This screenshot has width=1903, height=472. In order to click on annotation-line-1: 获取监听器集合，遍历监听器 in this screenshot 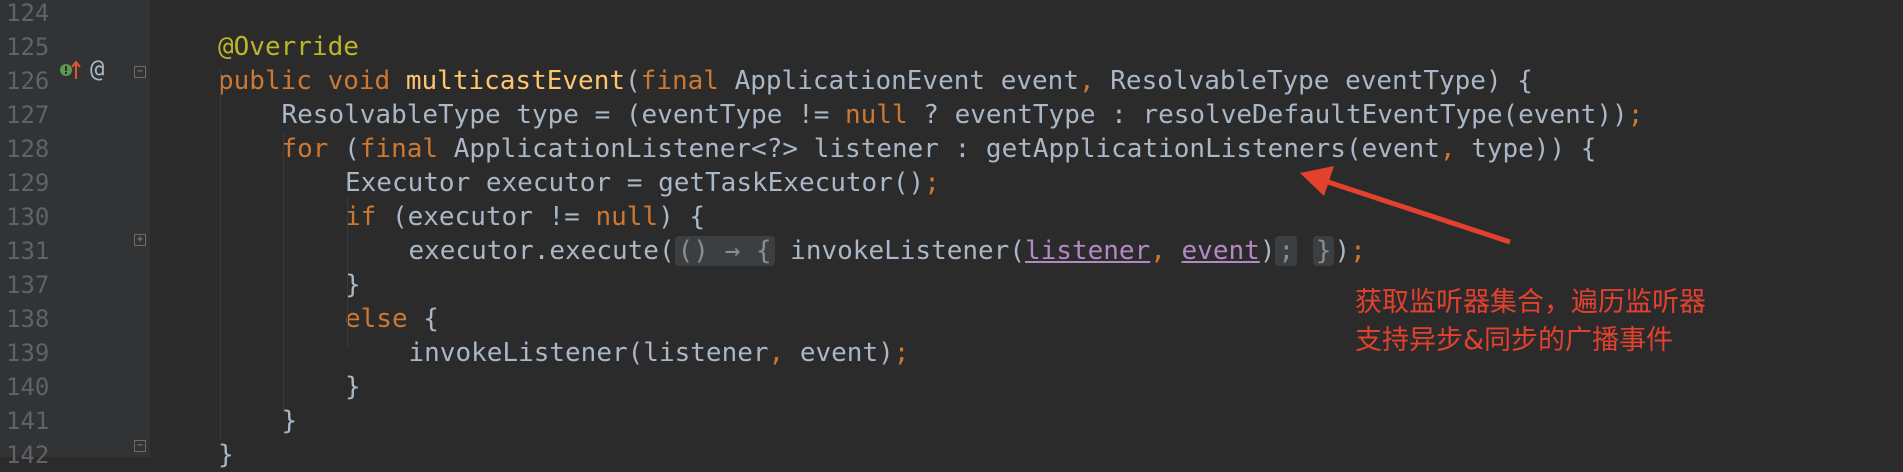, I will do `click(1530, 302)`.